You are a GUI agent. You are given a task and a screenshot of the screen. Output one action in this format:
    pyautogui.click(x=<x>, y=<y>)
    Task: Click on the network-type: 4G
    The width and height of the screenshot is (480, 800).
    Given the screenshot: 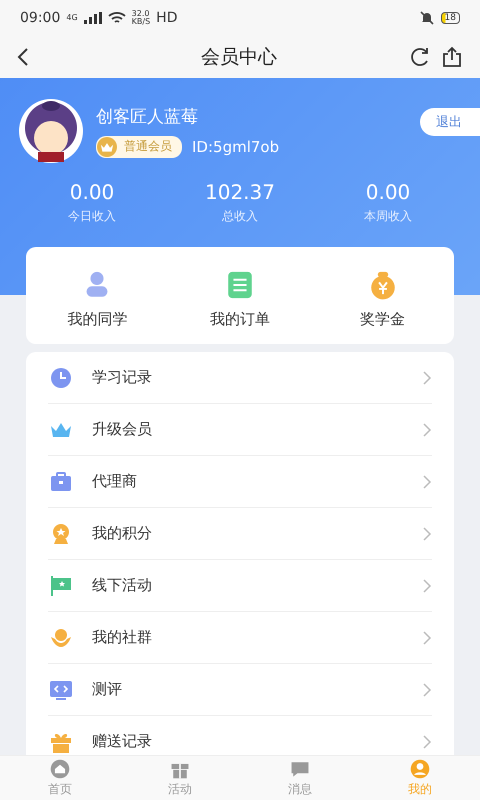 What is the action you would take?
    pyautogui.click(x=72, y=18)
    